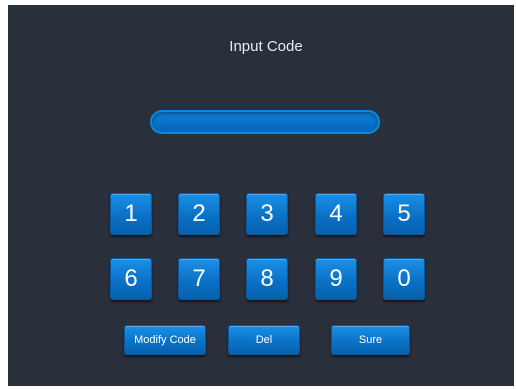 The width and height of the screenshot is (516, 389). Describe the element at coordinates (199, 214) in the screenshot. I see `key-2-button: 2` at that location.